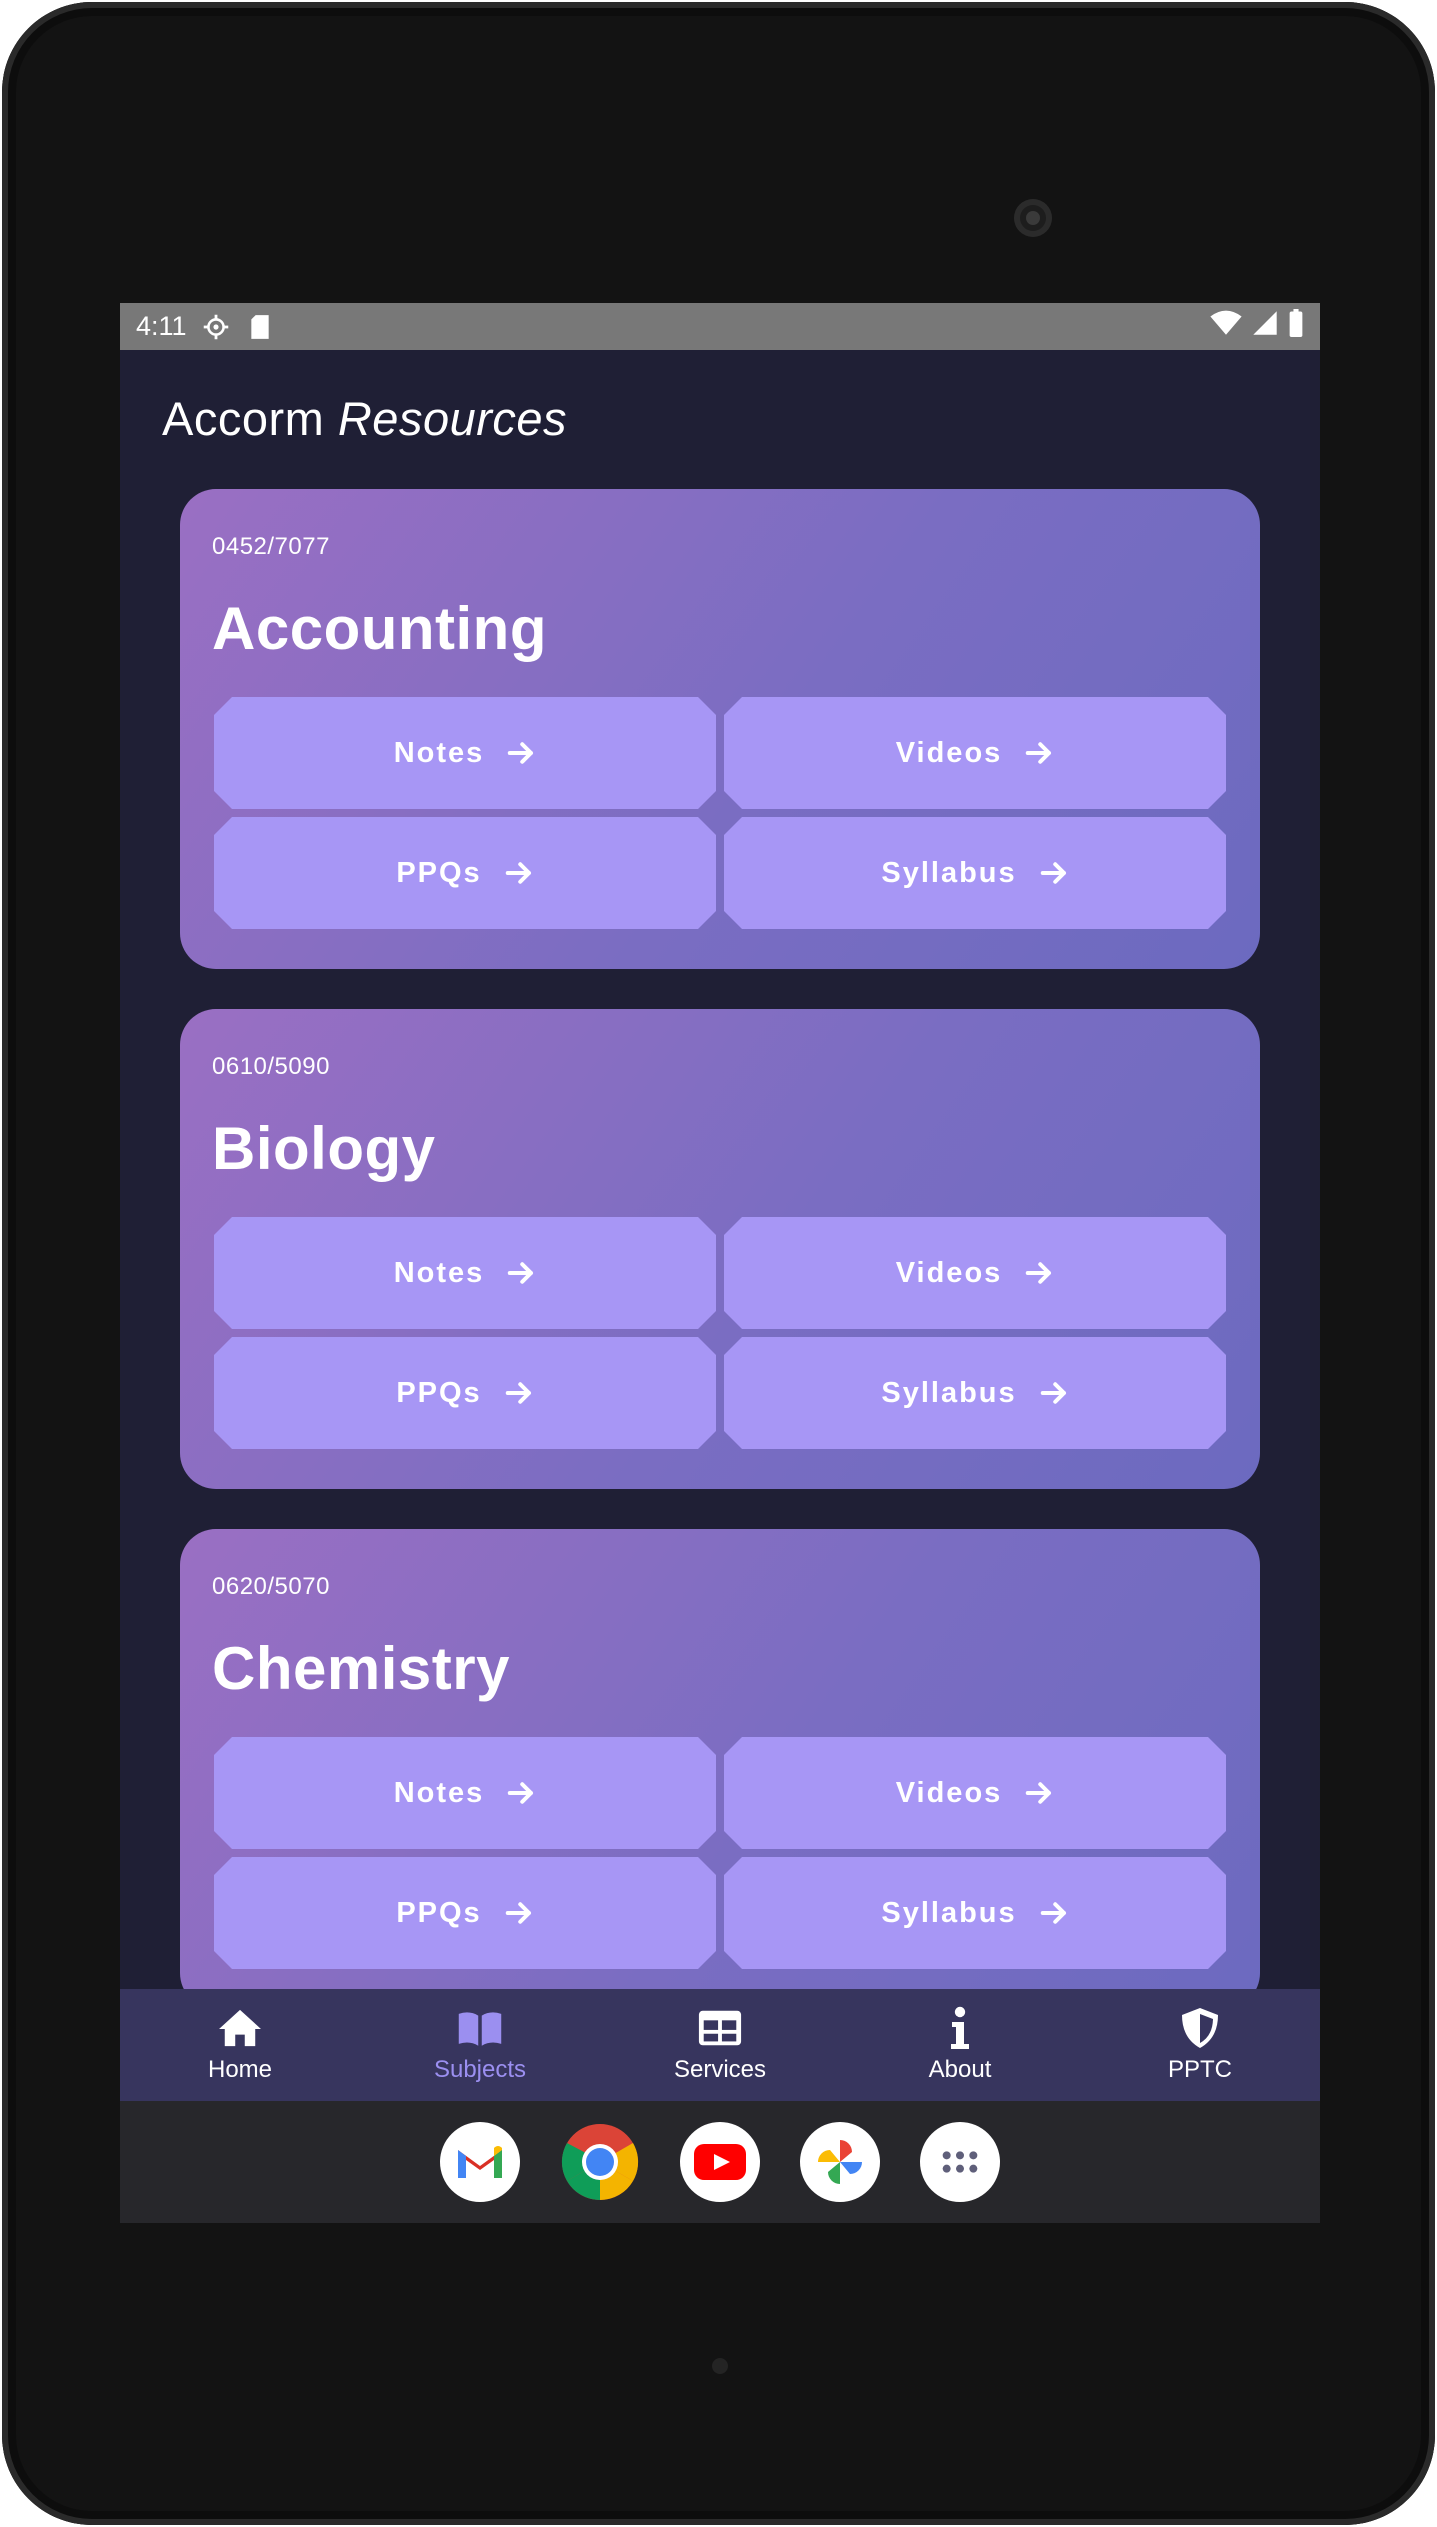 The height and width of the screenshot is (2527, 1437). I want to click on nav-label: About, so click(960, 2069).